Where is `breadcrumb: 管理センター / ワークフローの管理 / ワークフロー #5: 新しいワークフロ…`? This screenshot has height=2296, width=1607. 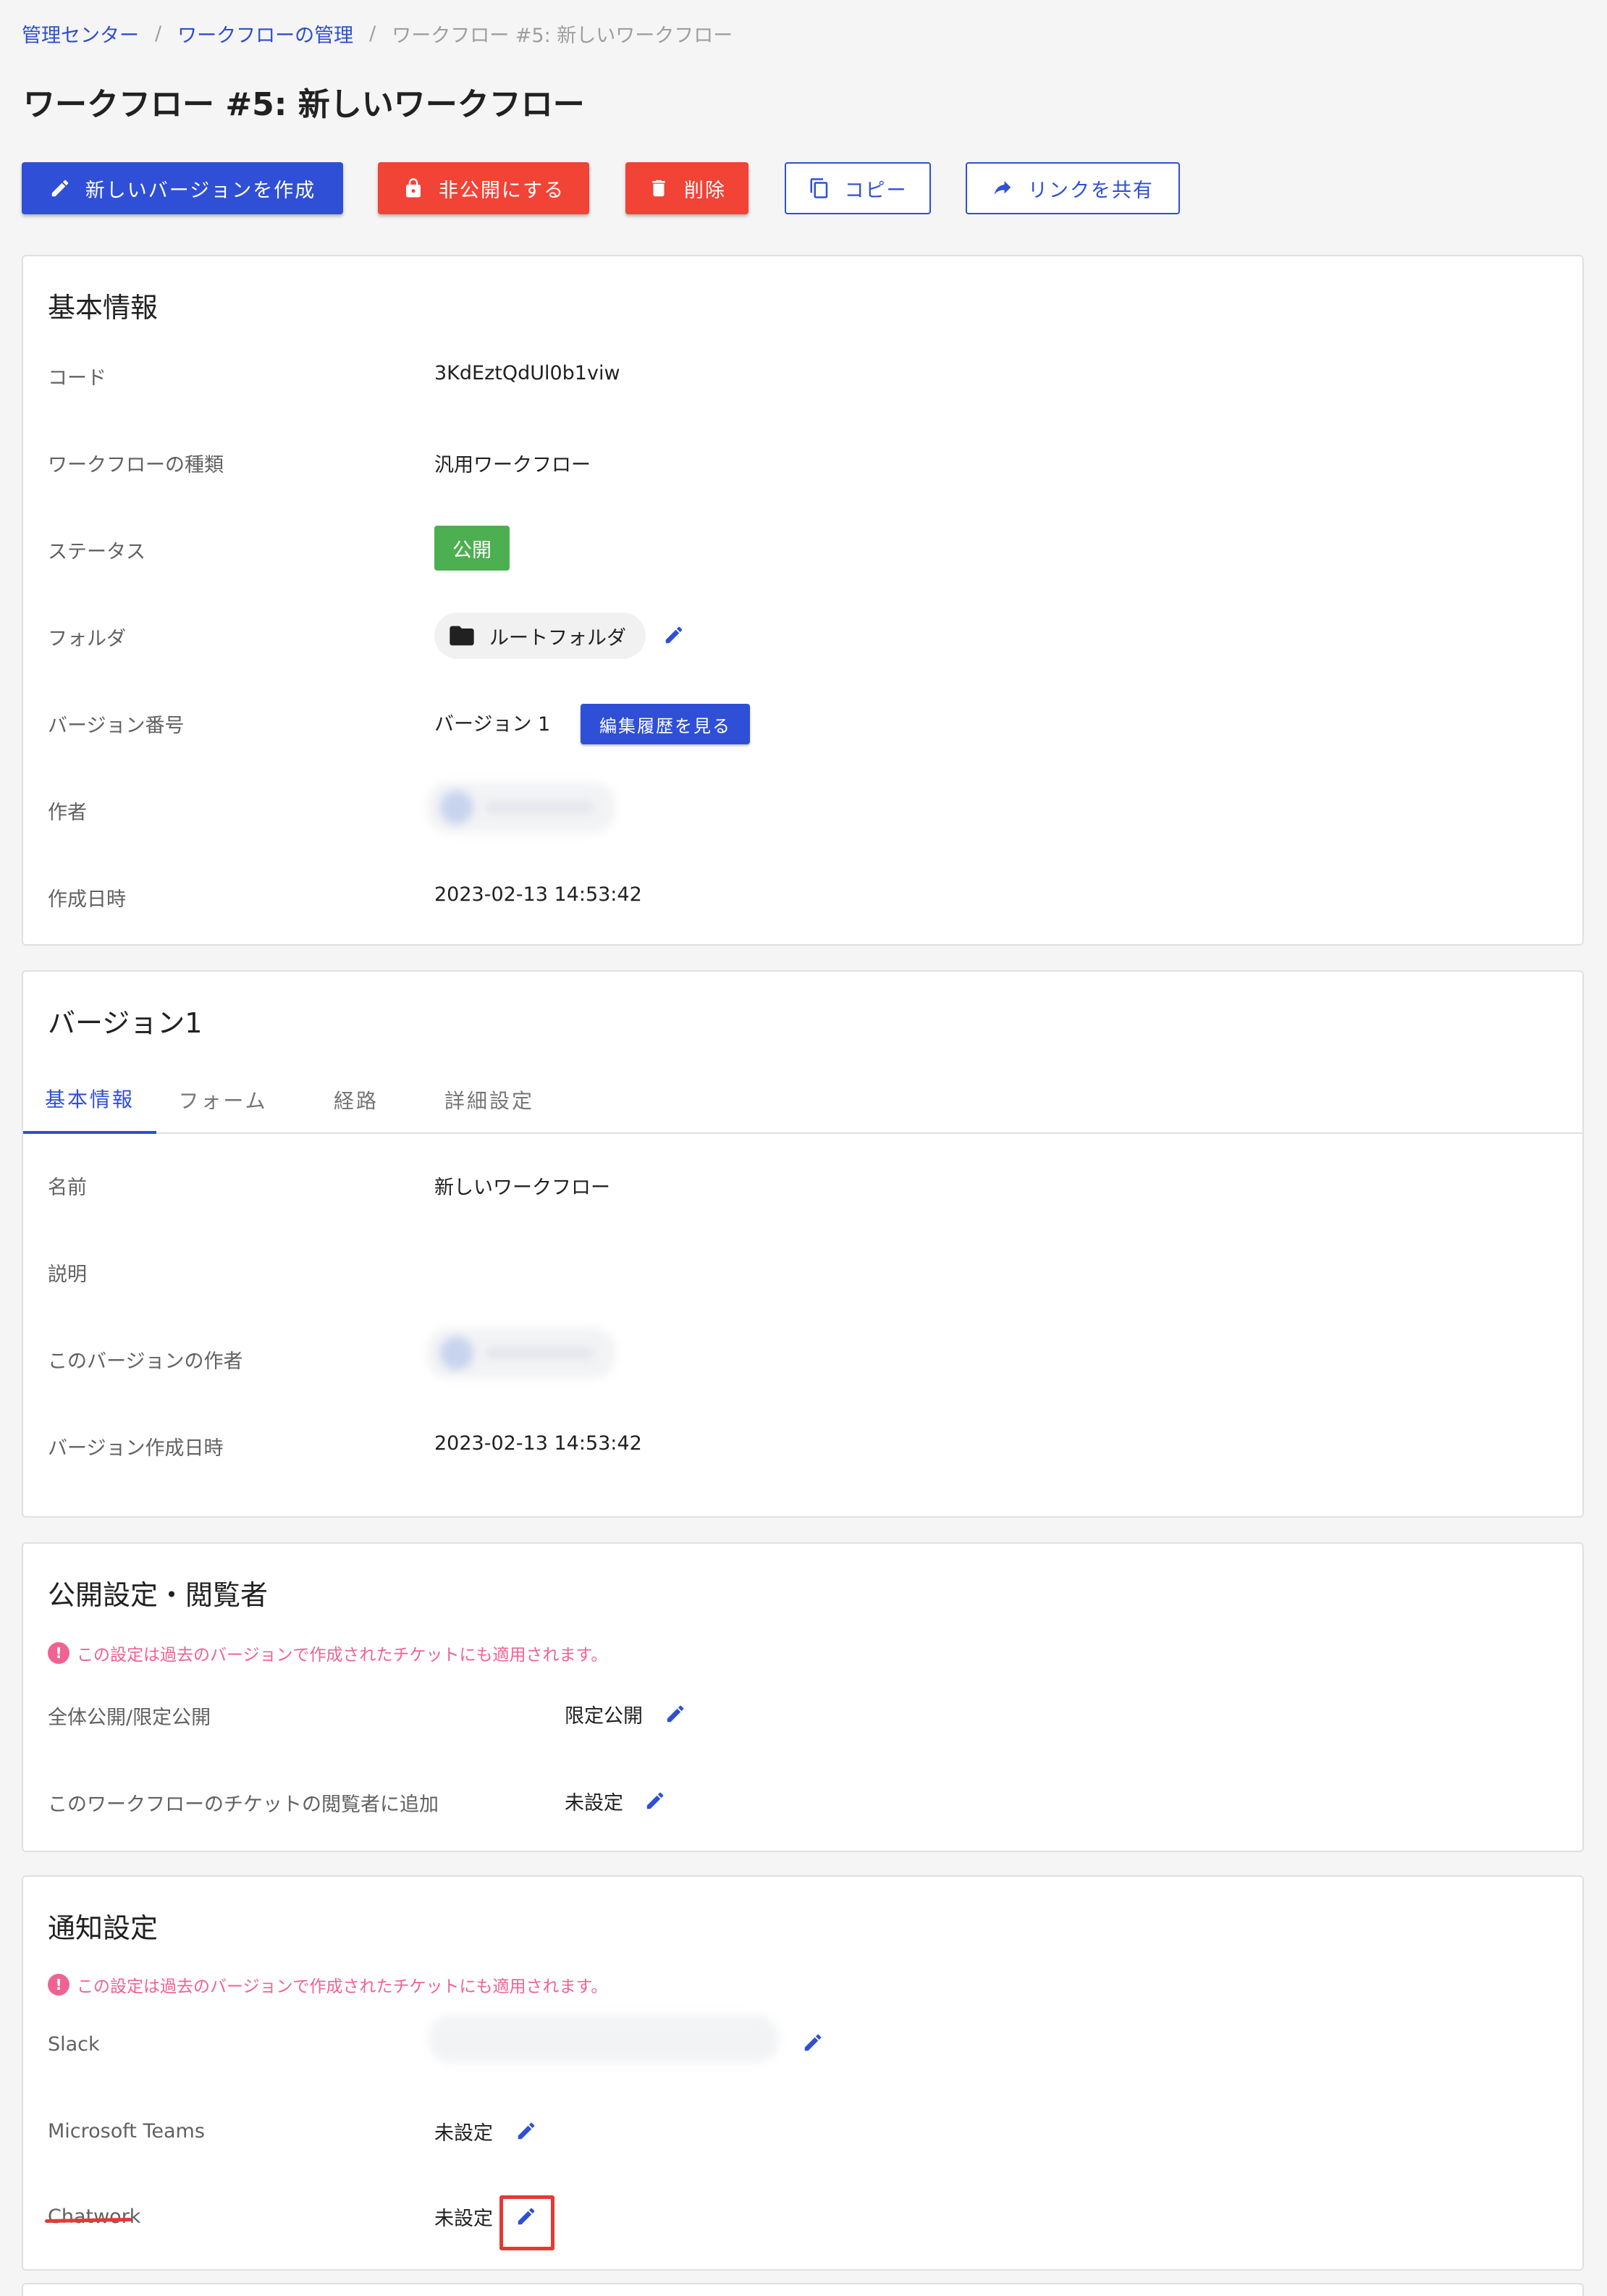
breadcrumb: 管理センター / ワークフローの管理 / ワークフロー #5: 新しいワークフロ… is located at coordinates (378, 33).